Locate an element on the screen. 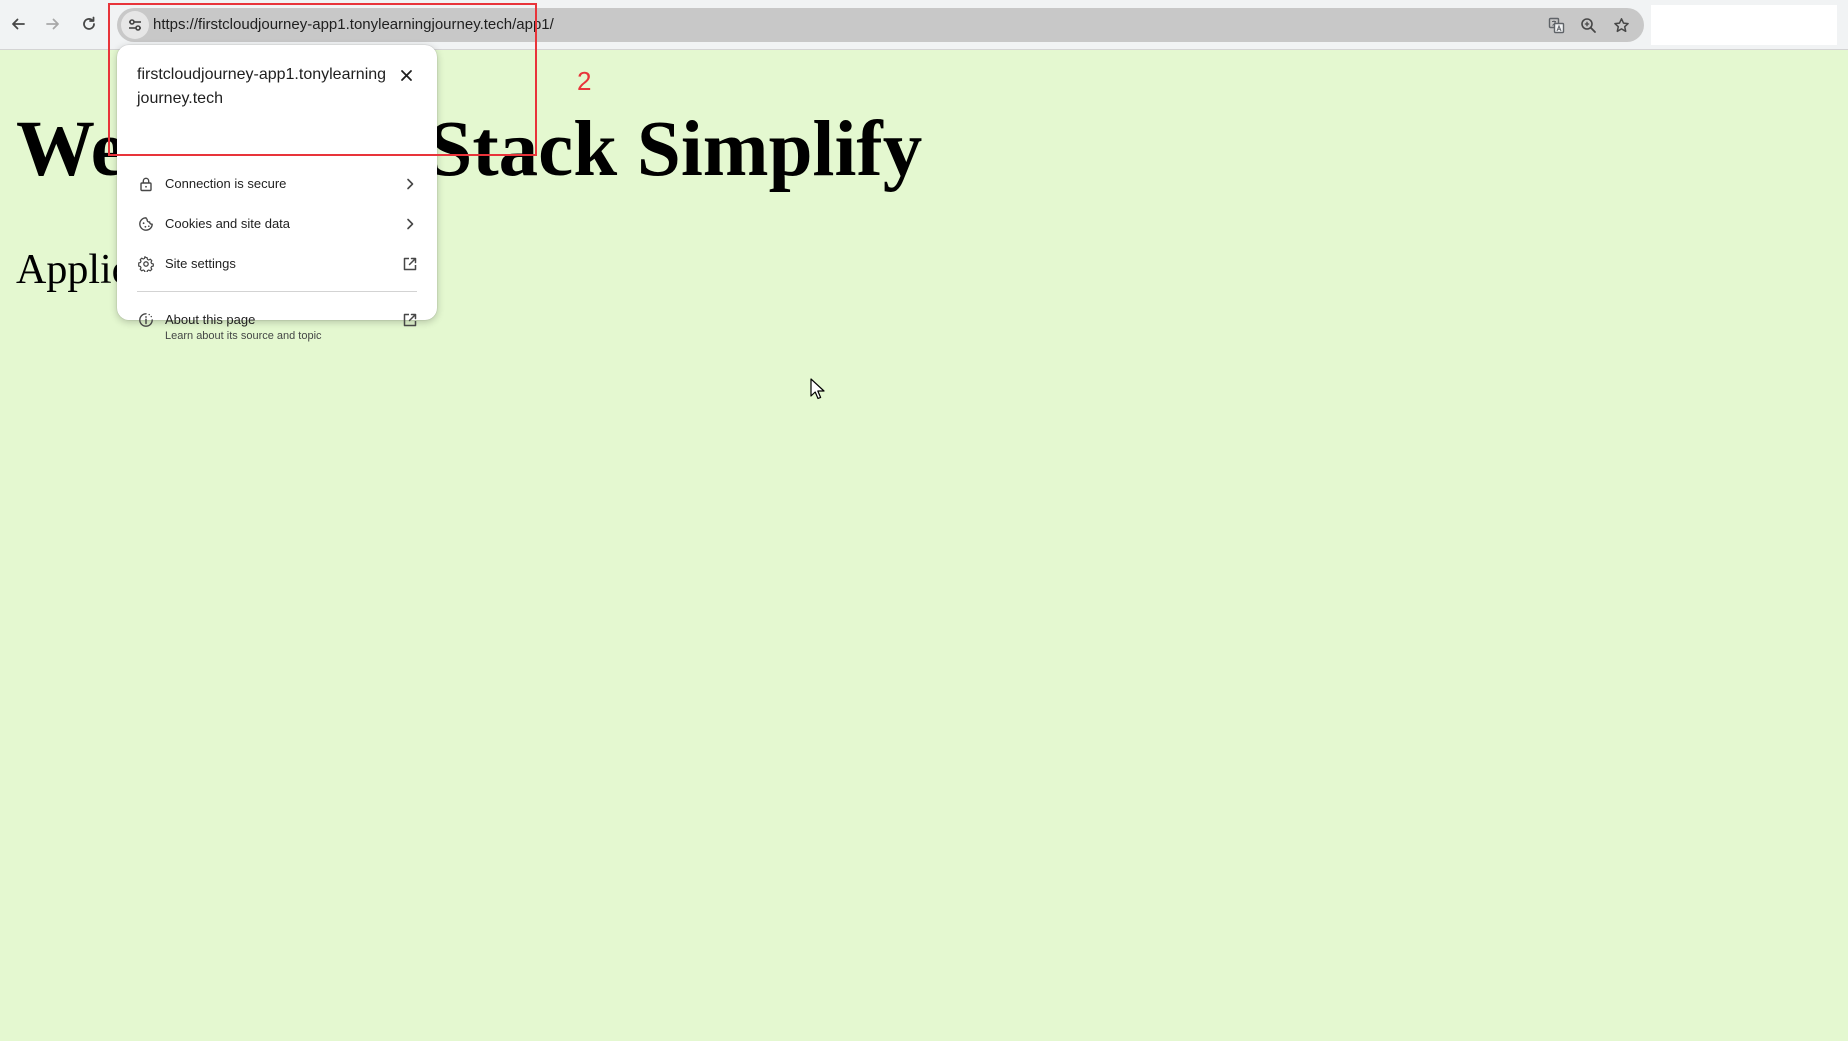 The width and height of the screenshot is (1848, 1041). reload-icon is located at coordinates (89, 23).